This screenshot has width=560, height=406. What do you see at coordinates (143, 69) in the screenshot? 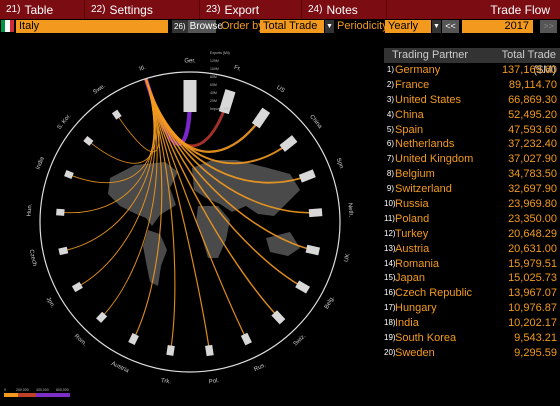
I see `country-label: Itl.` at bounding box center [143, 69].